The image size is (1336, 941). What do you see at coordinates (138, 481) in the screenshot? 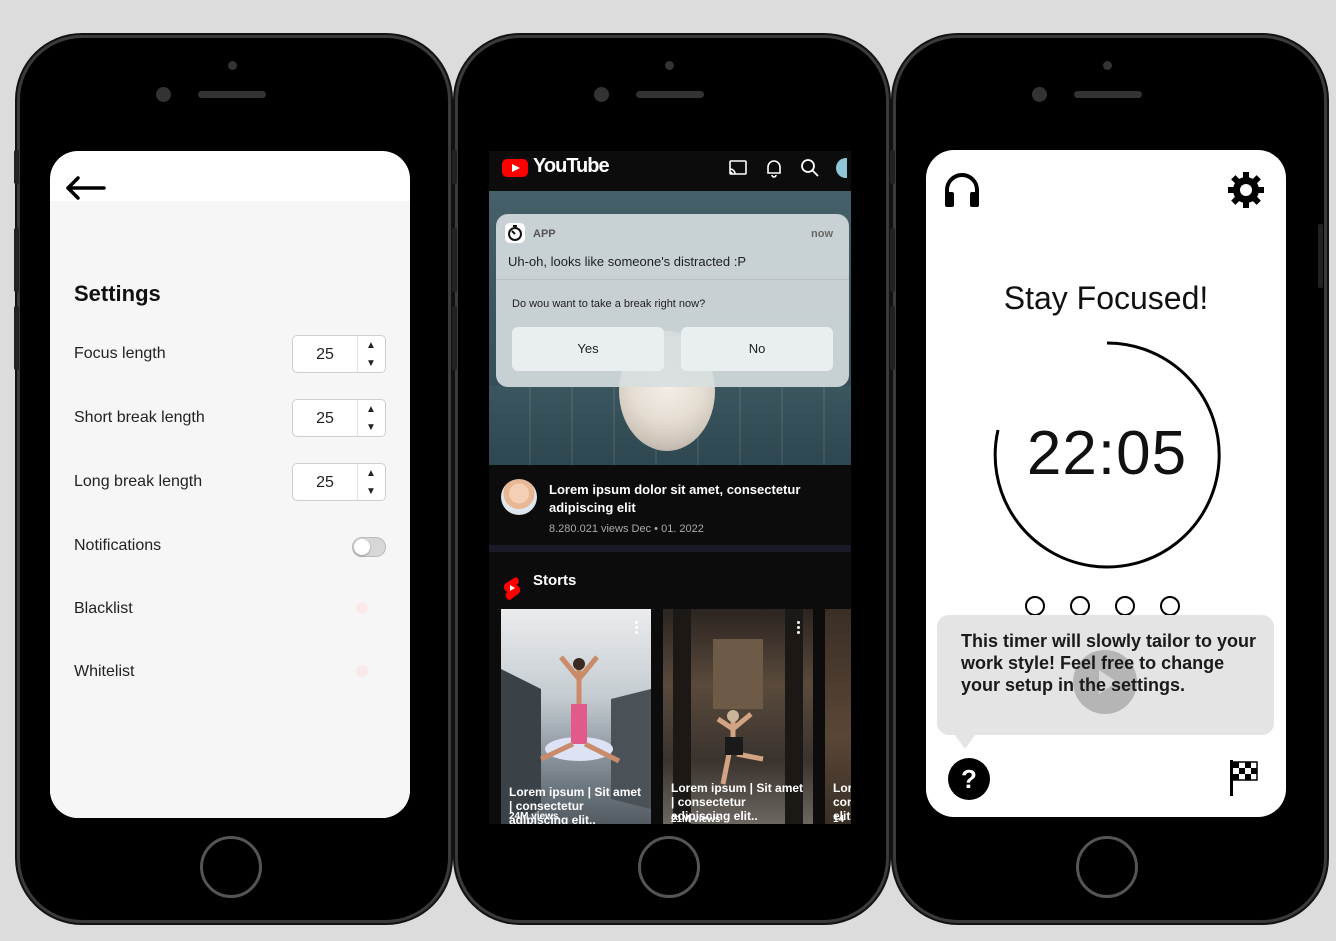
I see `setting-label: Long break length` at bounding box center [138, 481].